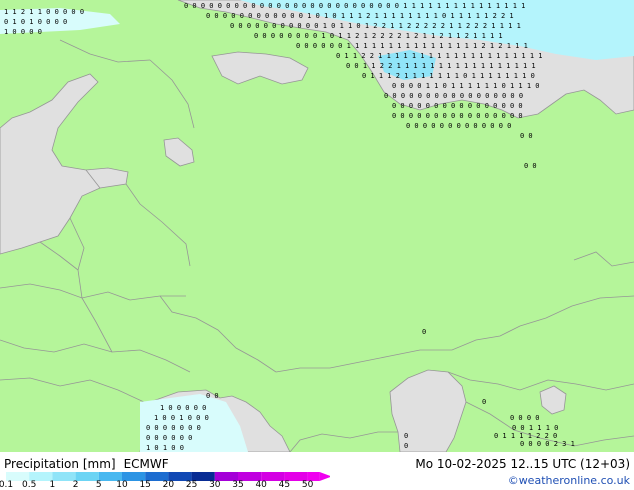 This screenshot has width=634, height=490. I want to click on scale-tick: 1, so click(52, 485).